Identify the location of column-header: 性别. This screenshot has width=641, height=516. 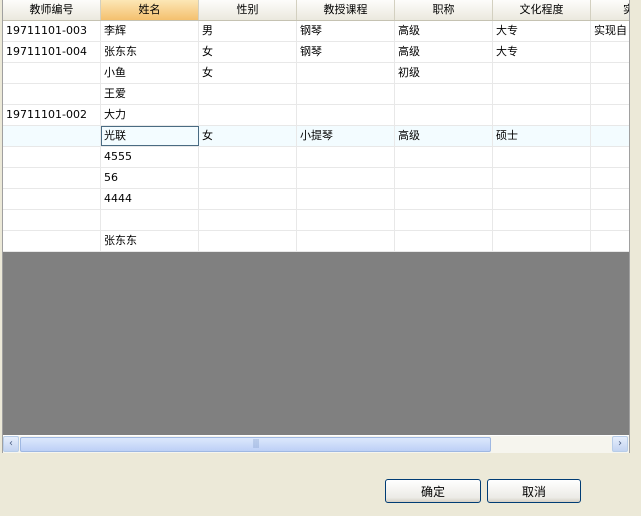
(248, 10).